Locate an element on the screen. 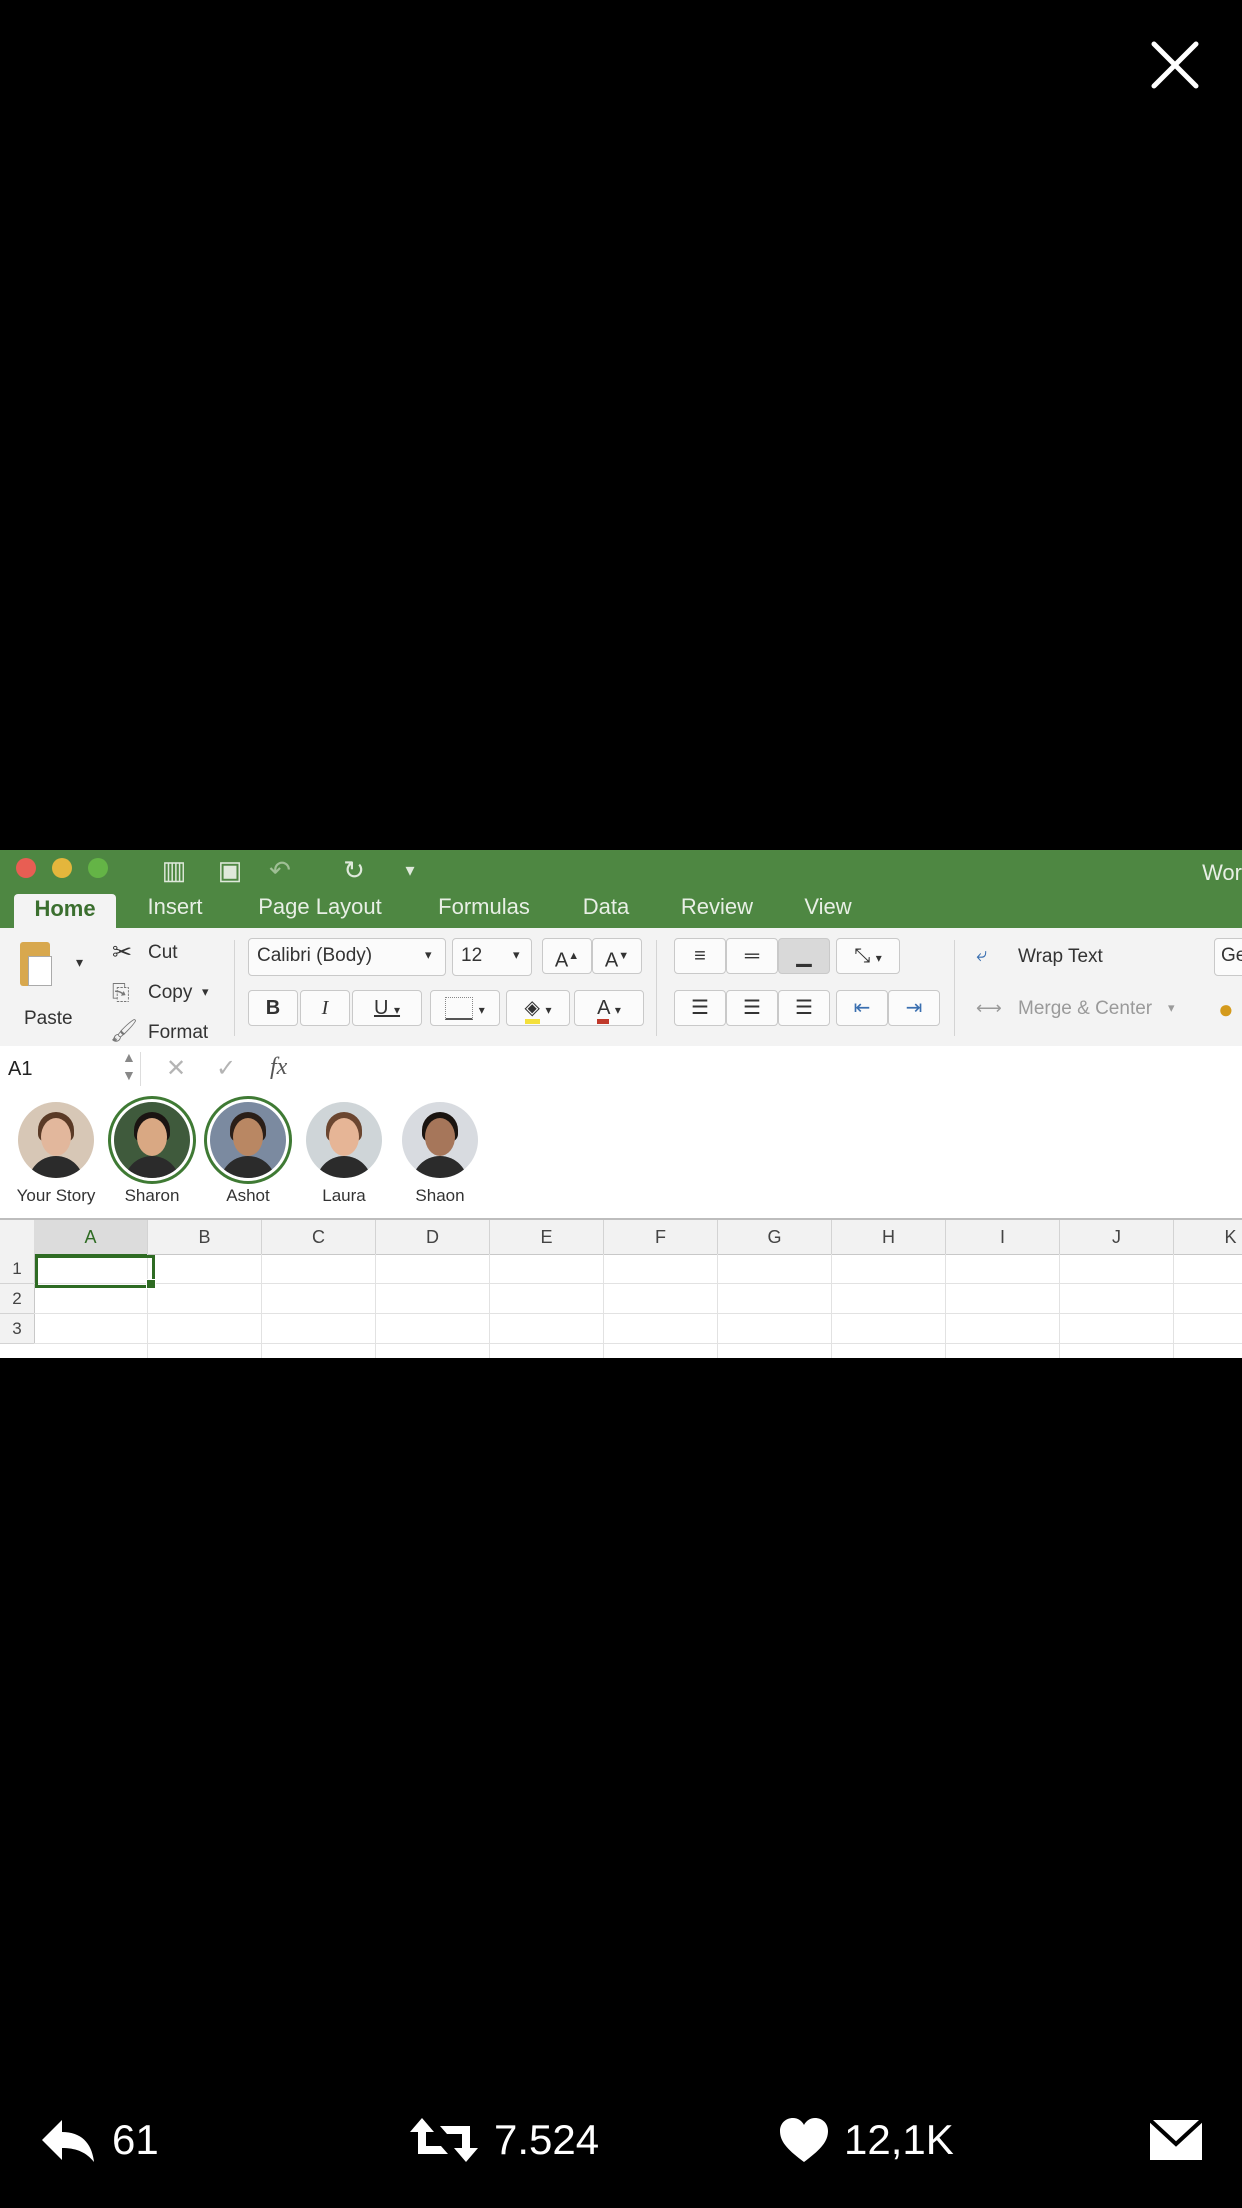  column-header-k: K is located at coordinates (1208, 1237).